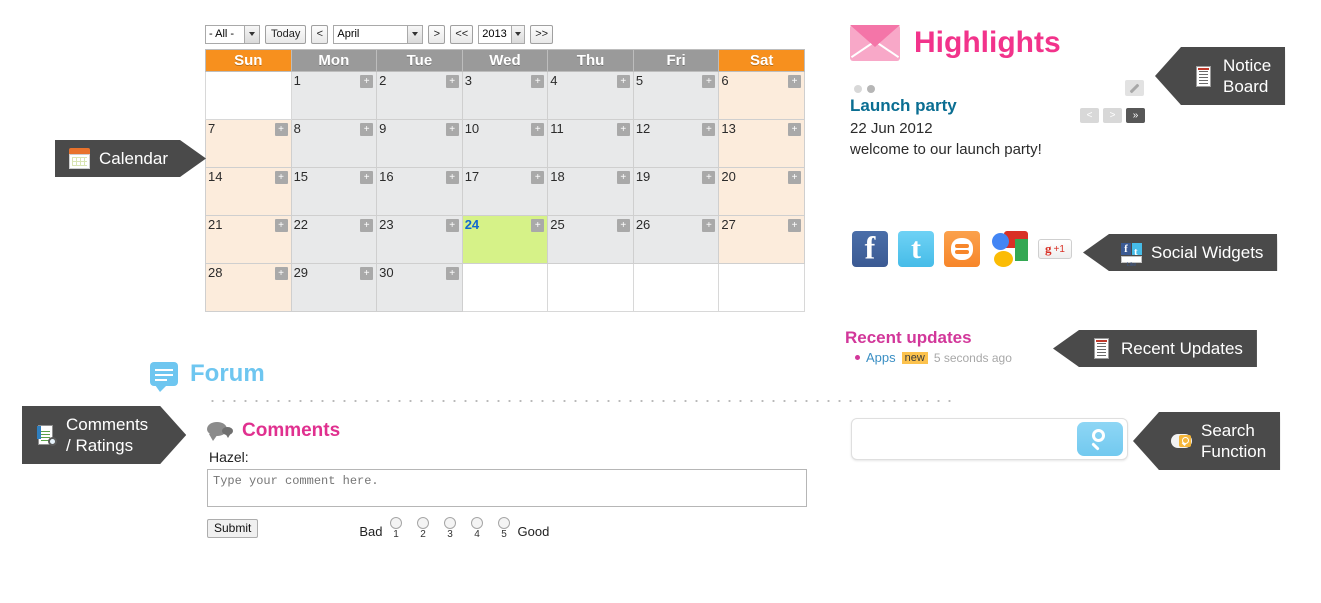 This screenshot has width=1321, height=603. Describe the element at coordinates (378, 34) in the screenshot. I see `calendar-month-select: April` at that location.